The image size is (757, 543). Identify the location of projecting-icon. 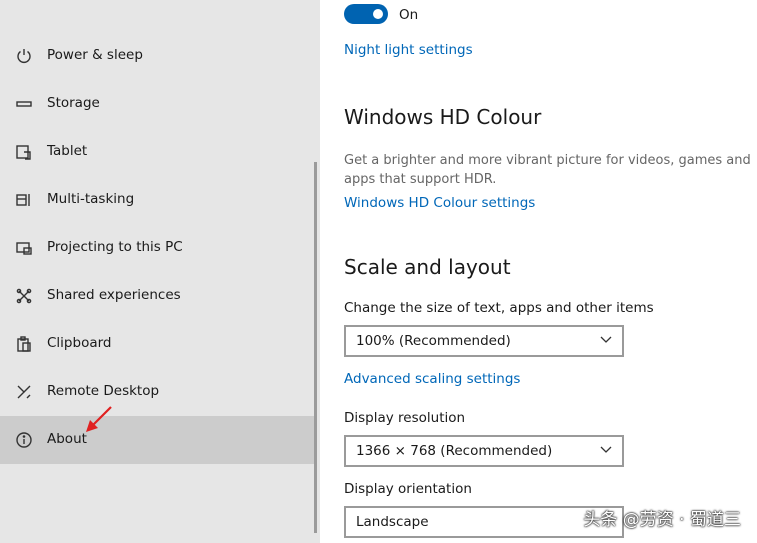
(24, 248).